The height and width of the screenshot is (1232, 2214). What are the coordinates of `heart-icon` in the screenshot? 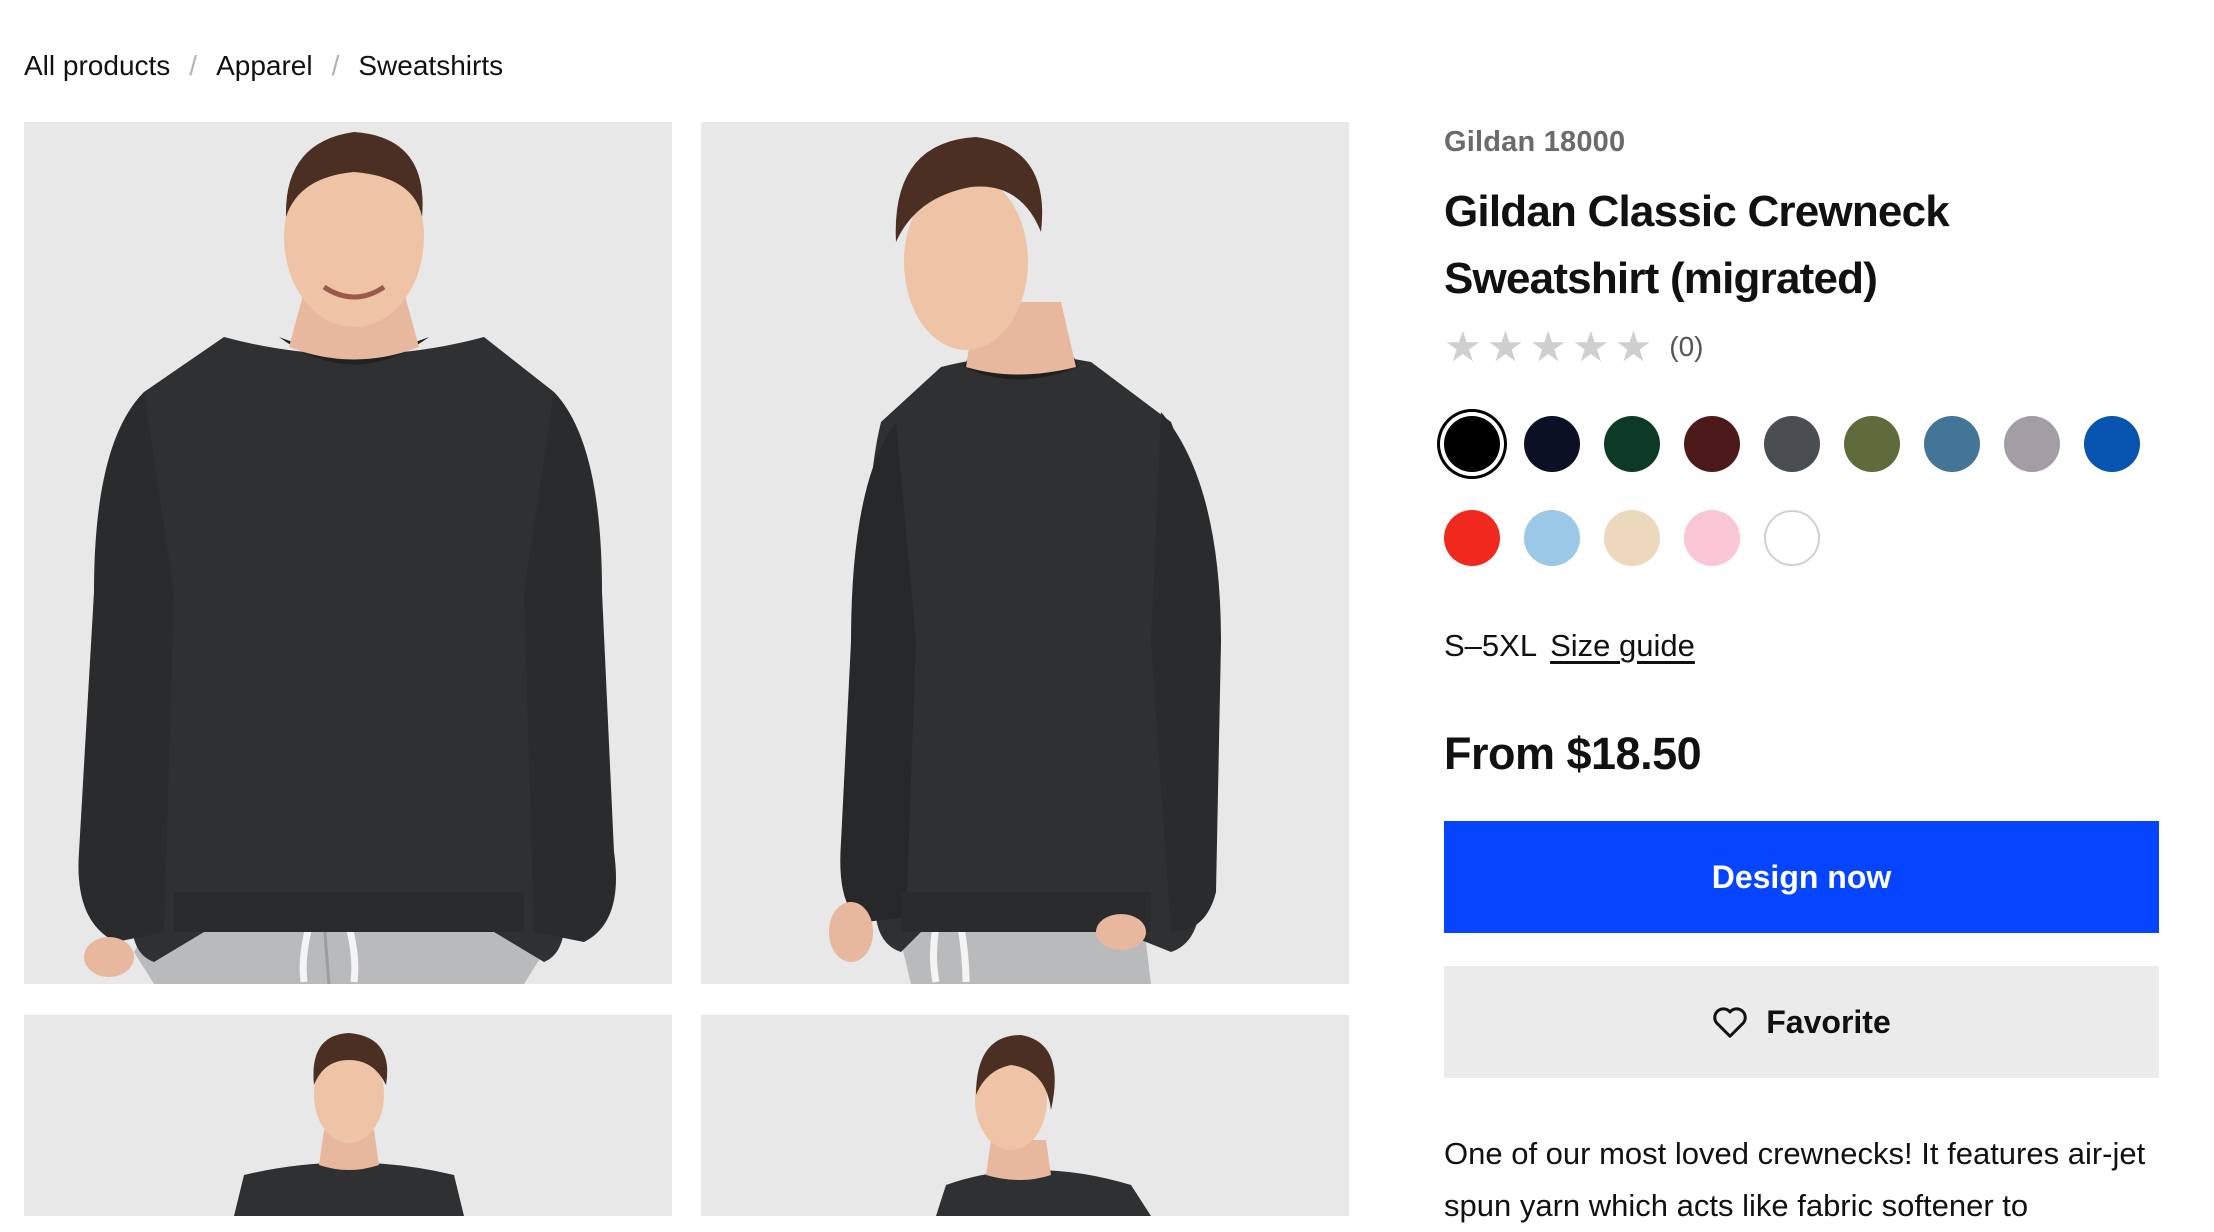 It's located at (1730, 1022).